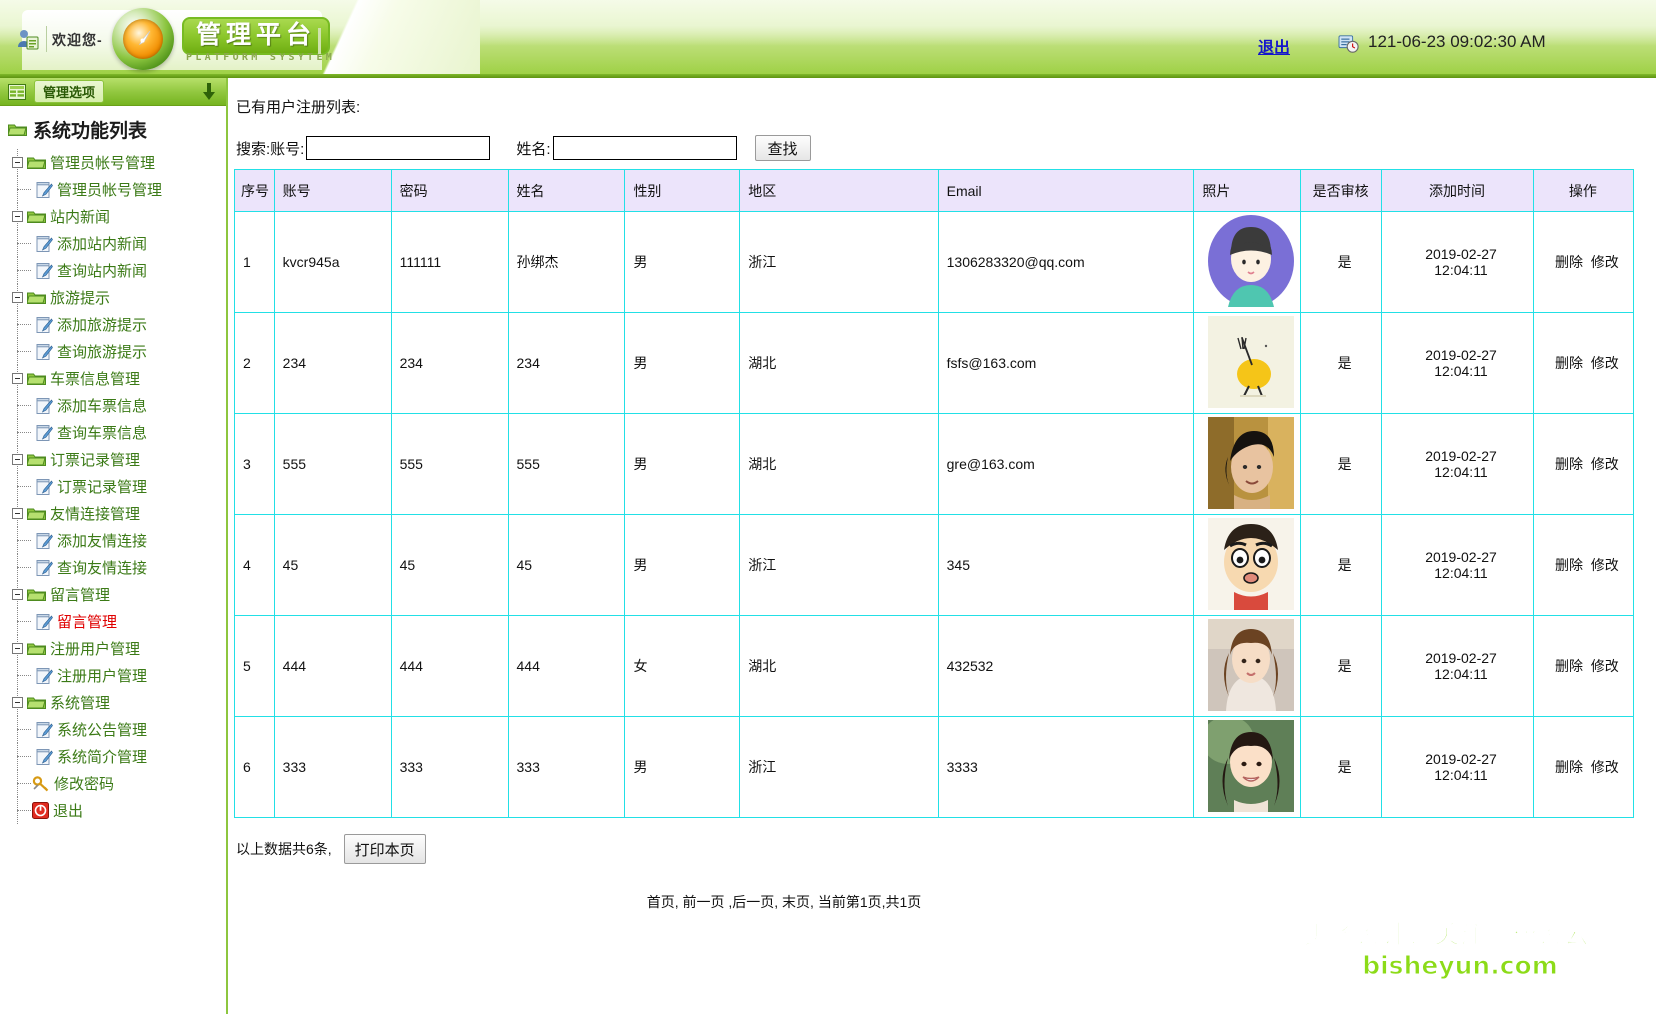  I want to click on sidebar-item-4-0: 订票记录管理, so click(116, 486).